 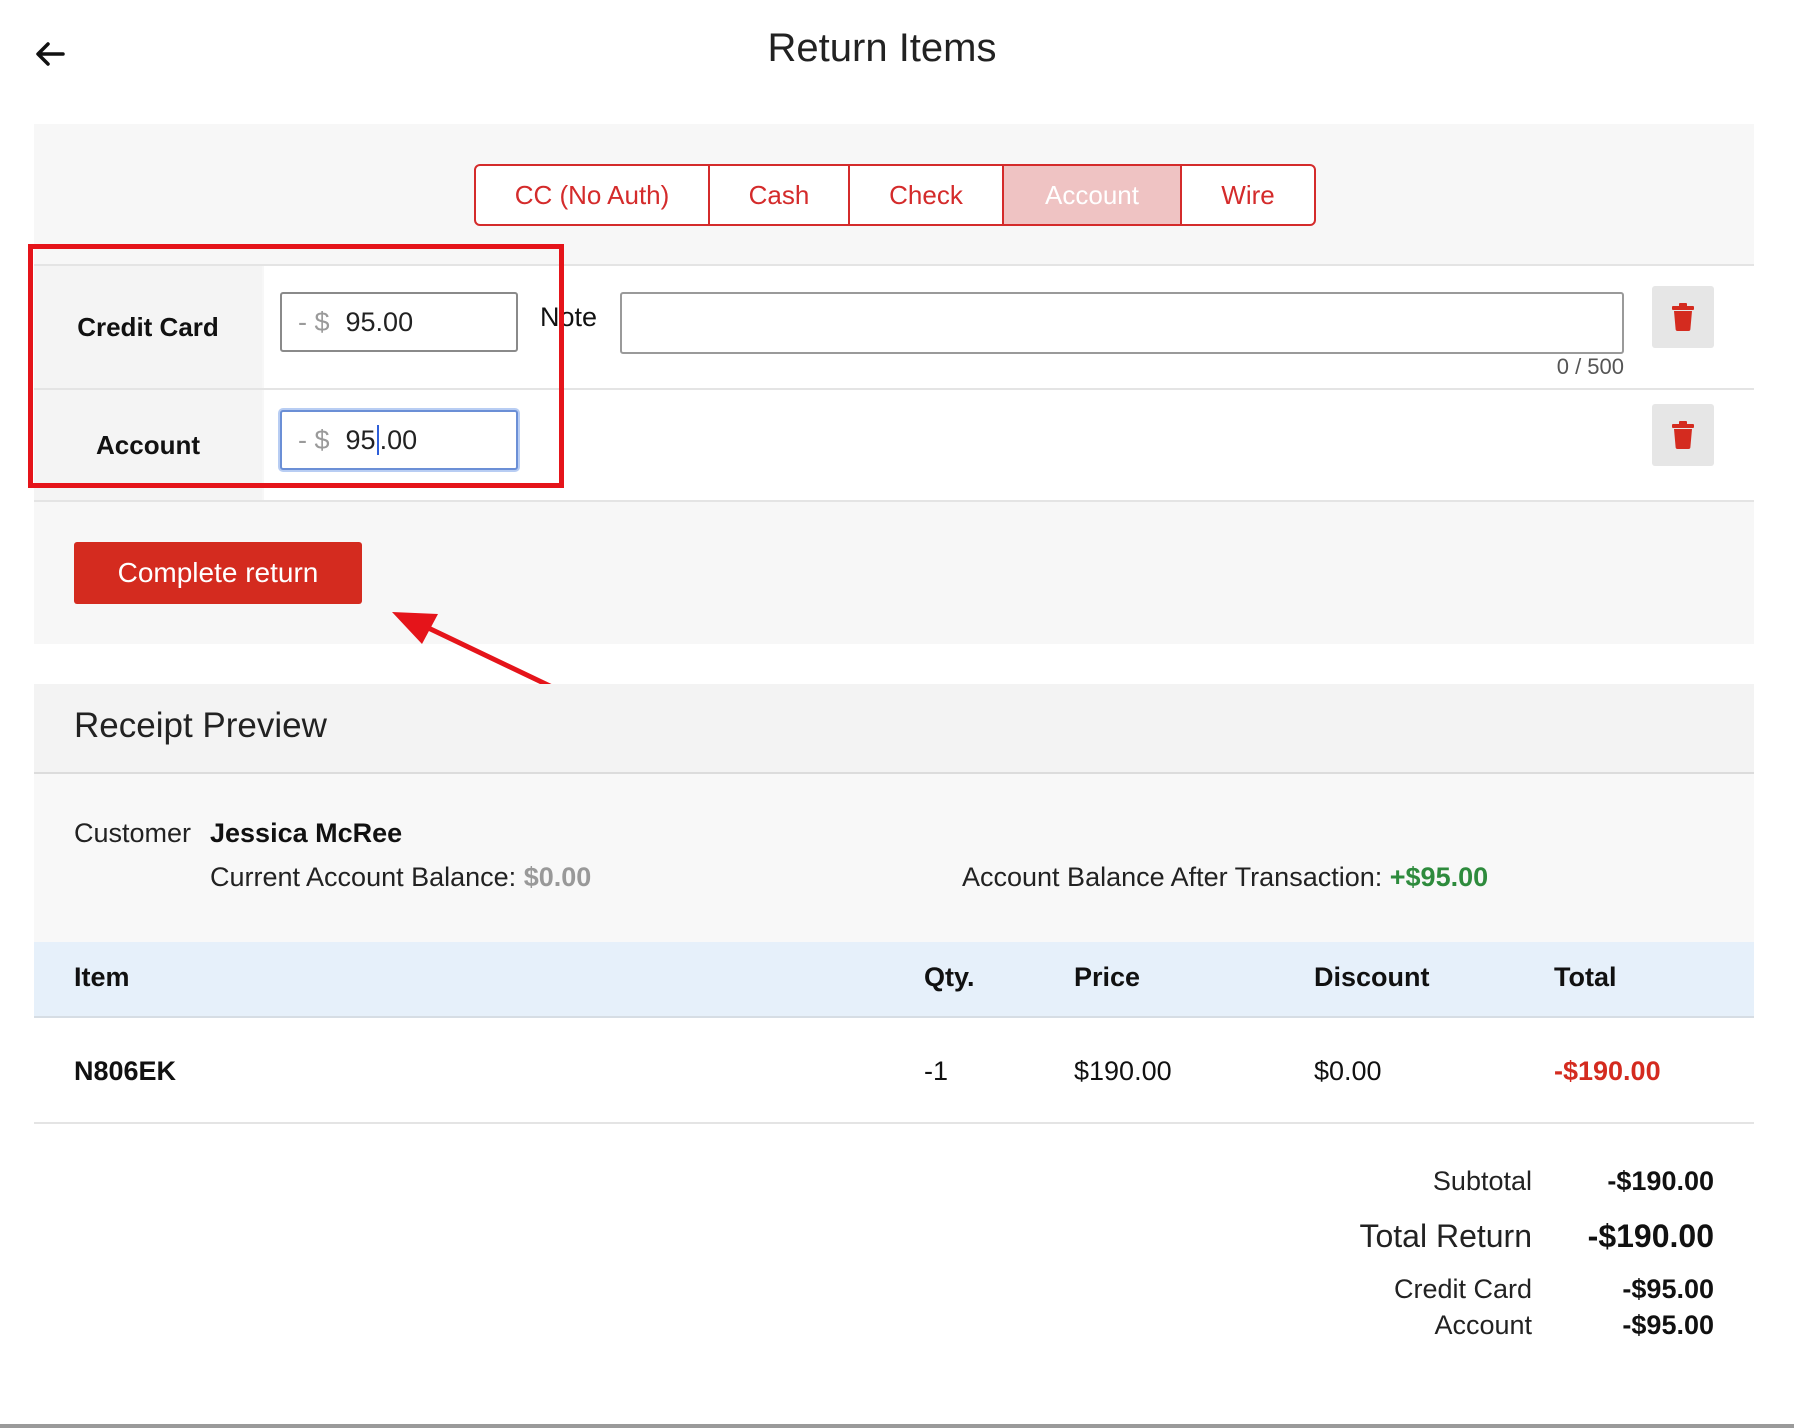 What do you see at coordinates (1439, 877) in the screenshot?
I see `after-balance-value: +$95.00` at bounding box center [1439, 877].